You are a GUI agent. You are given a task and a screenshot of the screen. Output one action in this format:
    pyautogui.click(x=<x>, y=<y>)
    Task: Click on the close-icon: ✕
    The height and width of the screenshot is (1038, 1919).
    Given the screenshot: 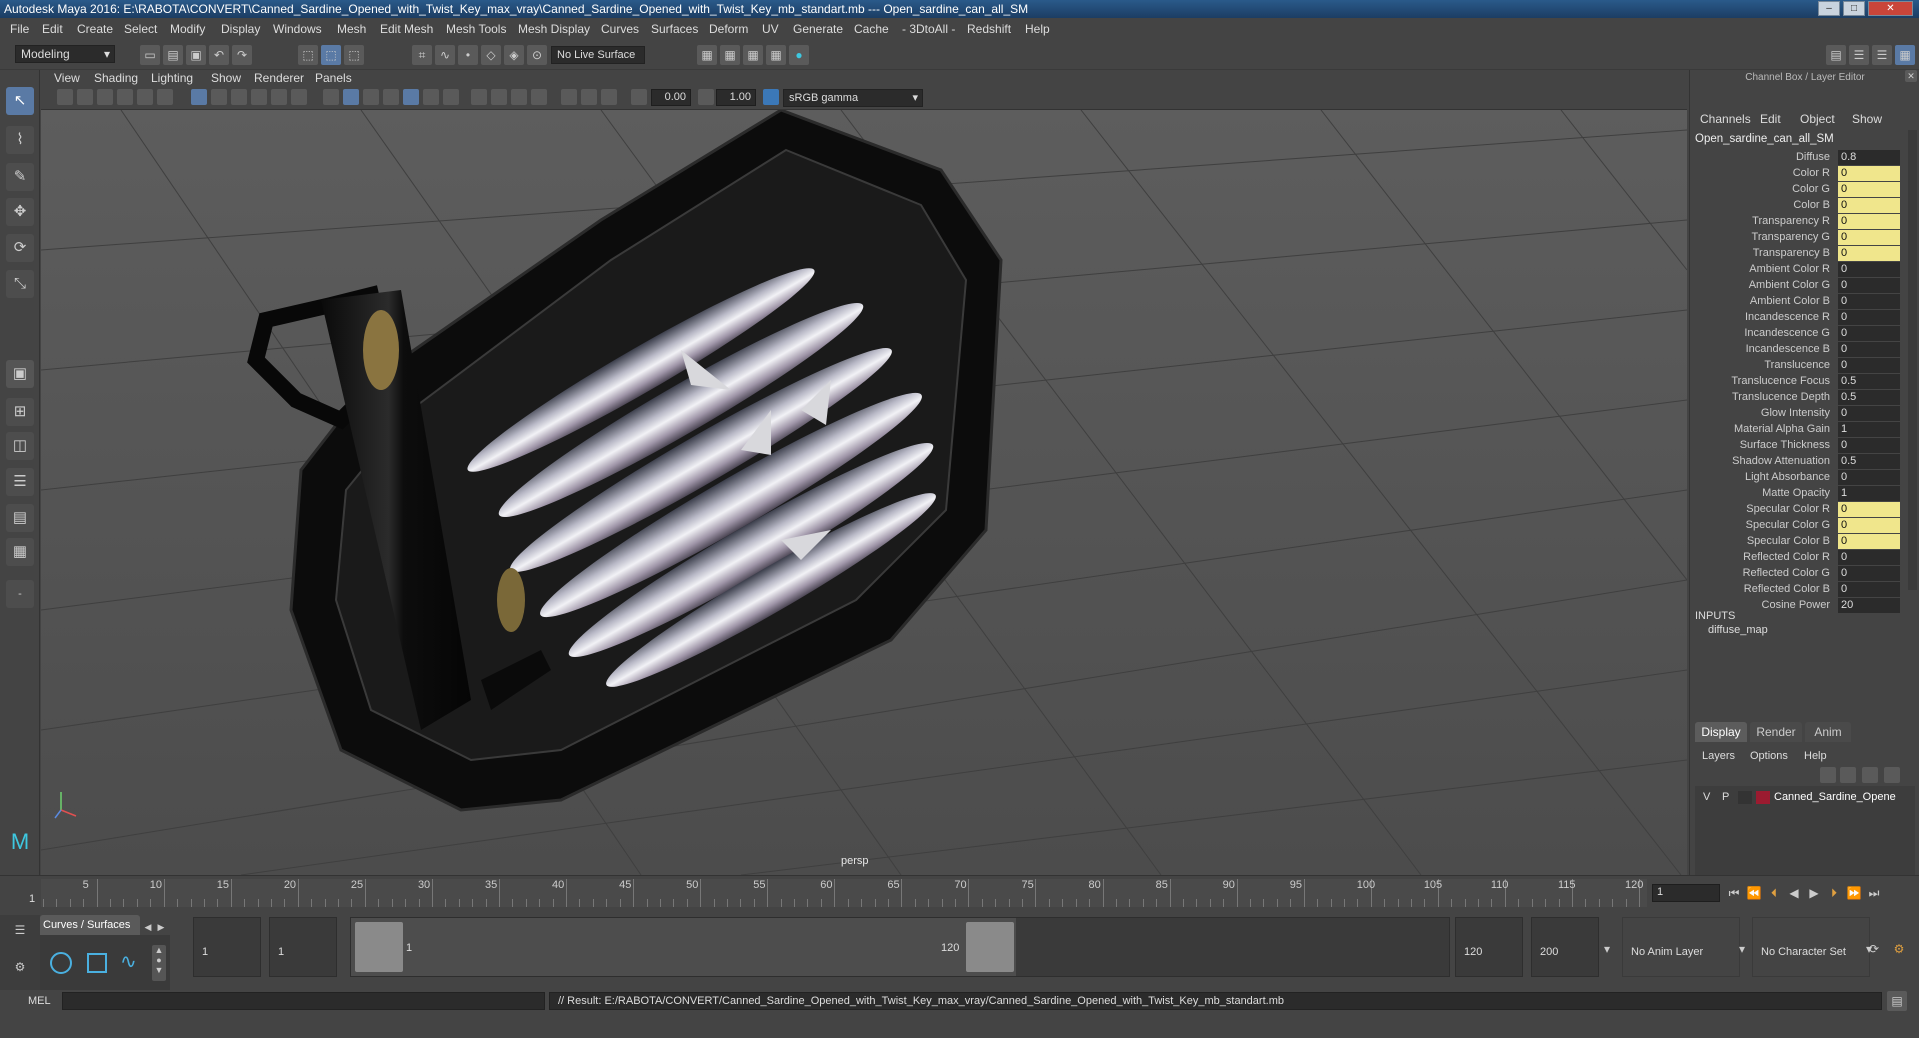 What is the action you would take?
    pyautogui.click(x=1911, y=76)
    